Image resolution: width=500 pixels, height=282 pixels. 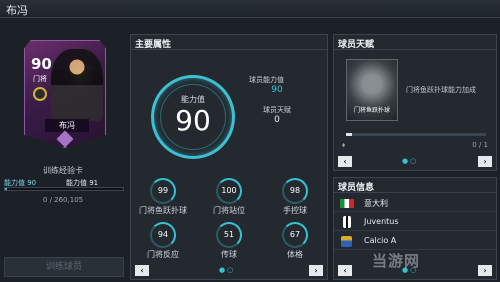 I want to click on stat-positioning: 100 门将站位, so click(x=229, y=197).